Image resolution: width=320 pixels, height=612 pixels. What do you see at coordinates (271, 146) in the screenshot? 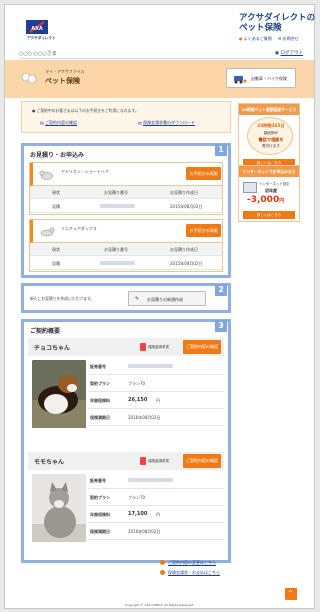
I see `consult-line4: 受付けます` at bounding box center [271, 146].